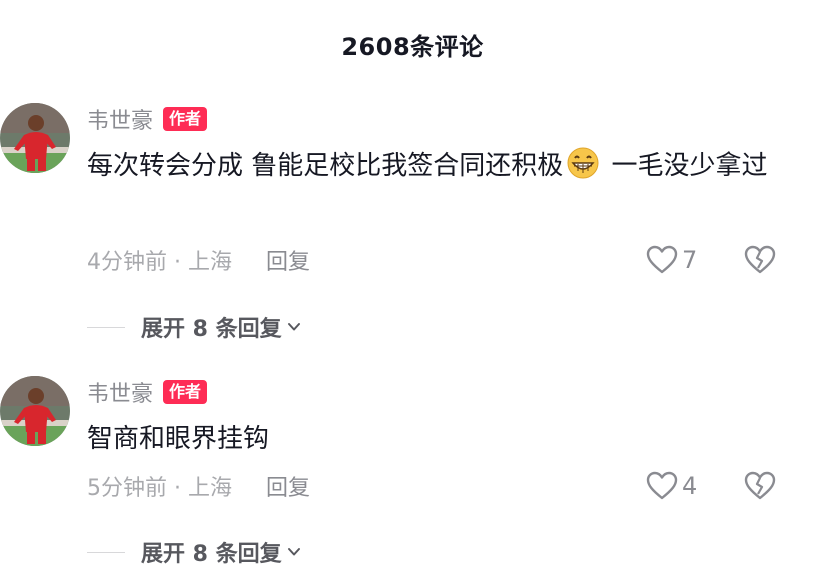 The width and height of the screenshot is (825, 588). What do you see at coordinates (159, 488) in the screenshot?
I see `time-location: 5分钟前 · 上海` at bounding box center [159, 488].